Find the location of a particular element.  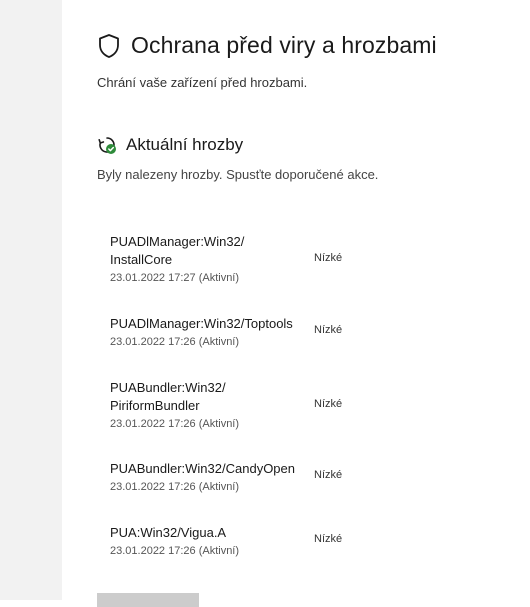

current-threats-header: Aktuální hrozby is located at coordinates (170, 145).